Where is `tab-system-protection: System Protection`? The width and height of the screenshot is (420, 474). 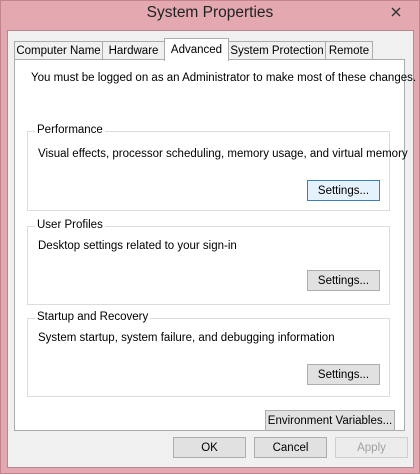
tab-system-protection: System Protection is located at coordinates (277, 50).